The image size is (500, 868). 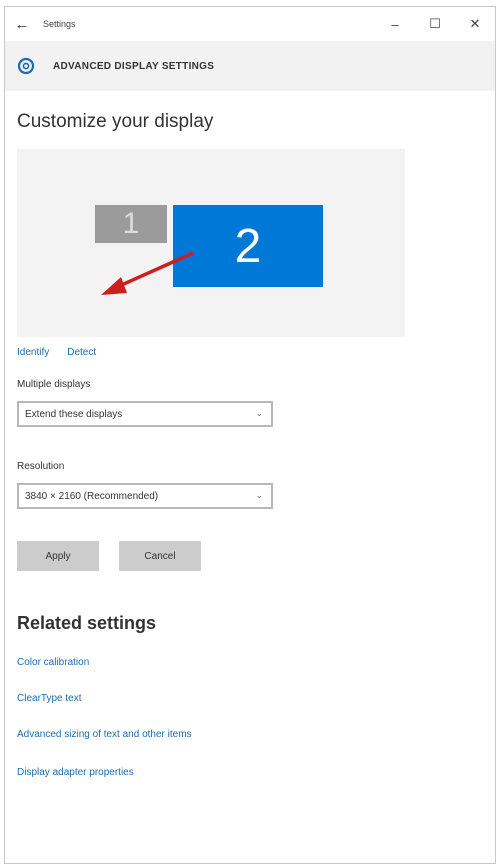 What do you see at coordinates (22, 24) in the screenshot?
I see `back-arrow-icon: ←` at bounding box center [22, 24].